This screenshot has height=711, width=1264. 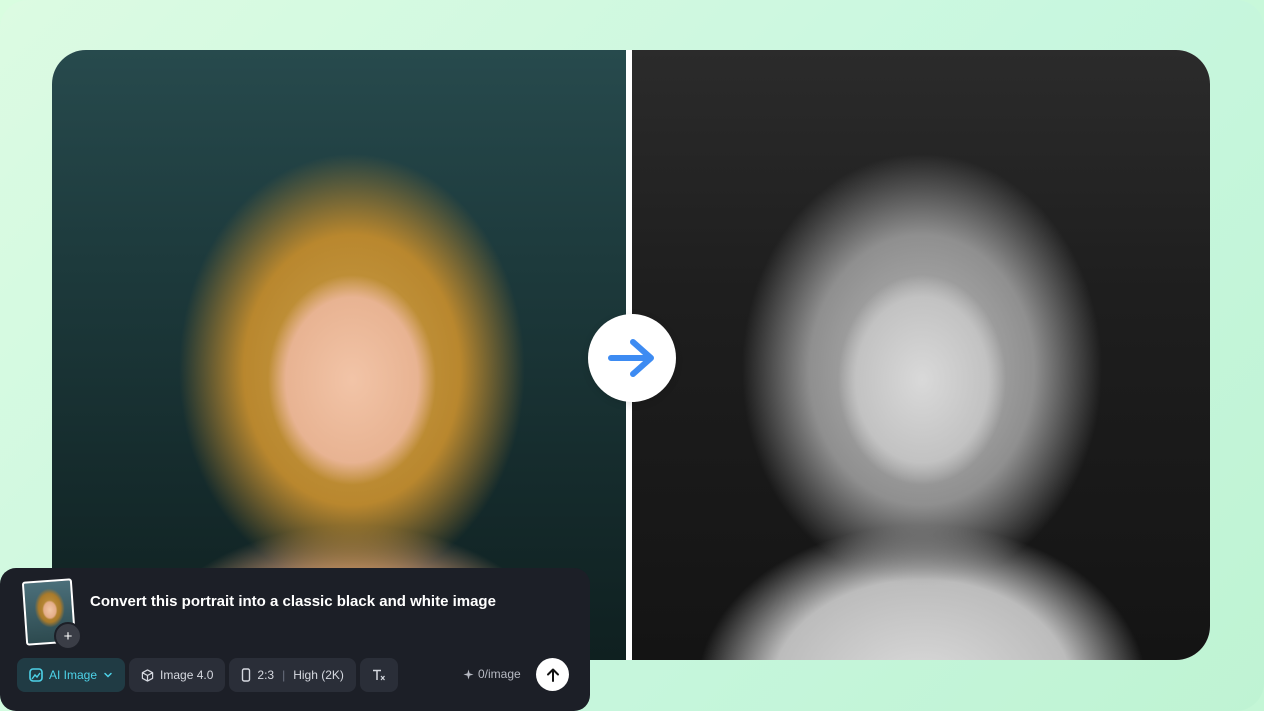 I want to click on aspect-ratio-label: 2:3, so click(x=266, y=675).